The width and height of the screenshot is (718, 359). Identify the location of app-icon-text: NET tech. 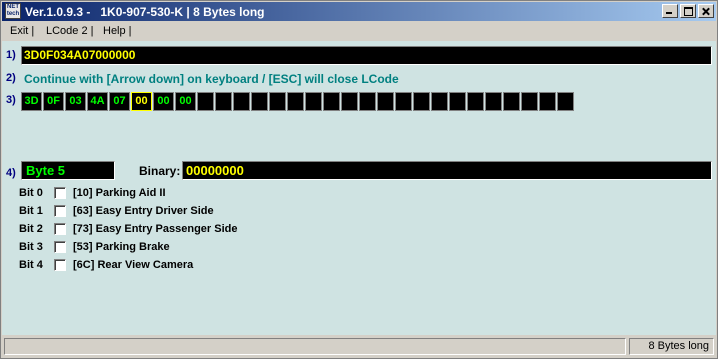
(13, 10).